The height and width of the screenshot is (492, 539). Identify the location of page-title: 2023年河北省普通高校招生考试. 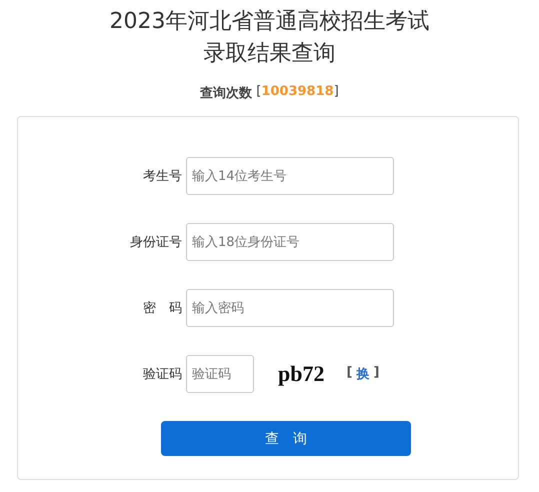
(269, 22).